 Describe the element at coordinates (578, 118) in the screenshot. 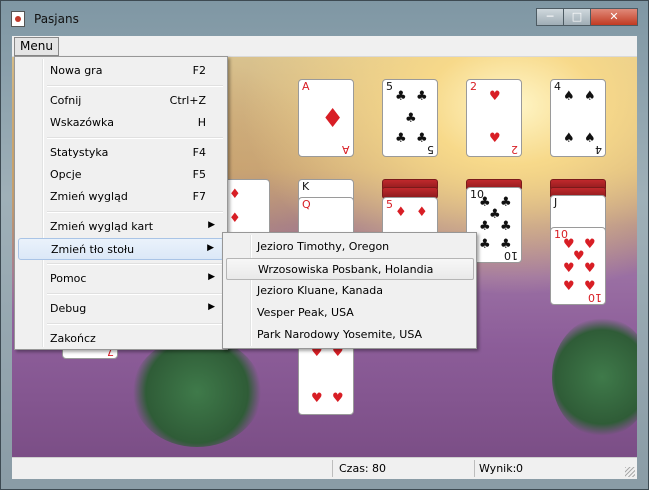

I see `foundation-card: 4 ♠ ♠ ♠ ♠ 4` at that location.